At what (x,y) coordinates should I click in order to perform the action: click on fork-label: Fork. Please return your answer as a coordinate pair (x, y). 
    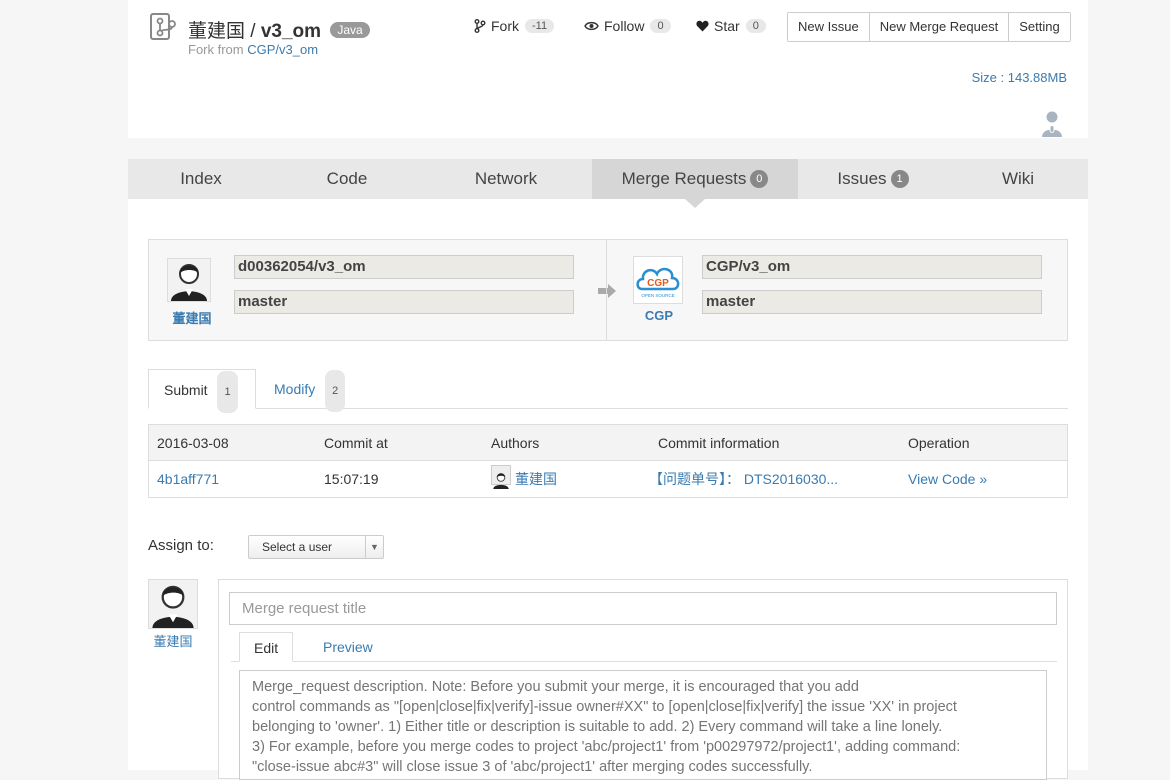
    Looking at the image, I should click on (505, 26).